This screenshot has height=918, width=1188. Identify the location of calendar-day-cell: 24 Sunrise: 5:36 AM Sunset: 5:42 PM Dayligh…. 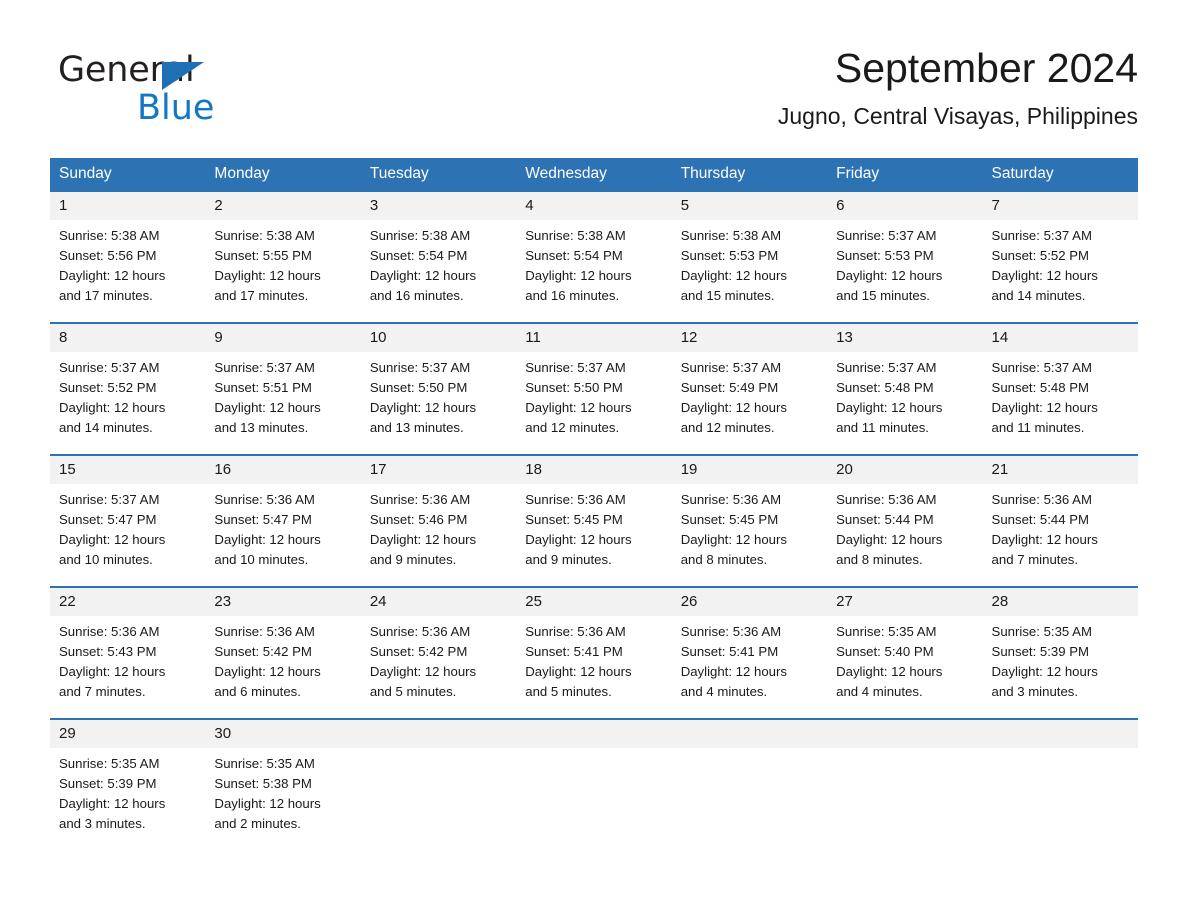
(438, 652).